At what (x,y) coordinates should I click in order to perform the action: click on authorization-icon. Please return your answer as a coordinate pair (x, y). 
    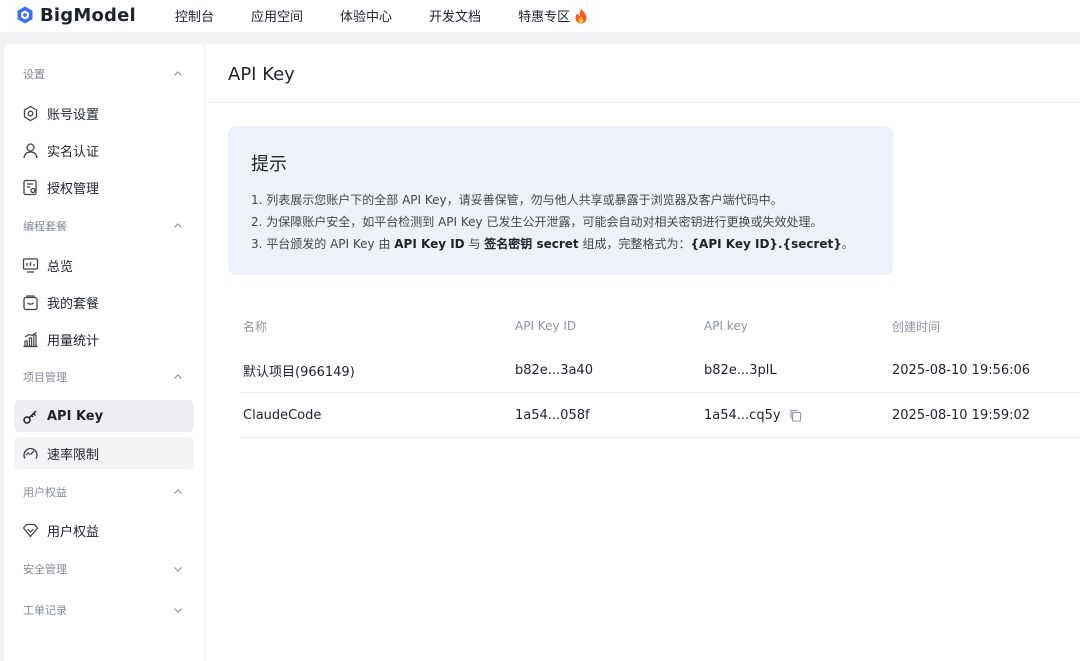
    Looking at the image, I should click on (30, 187).